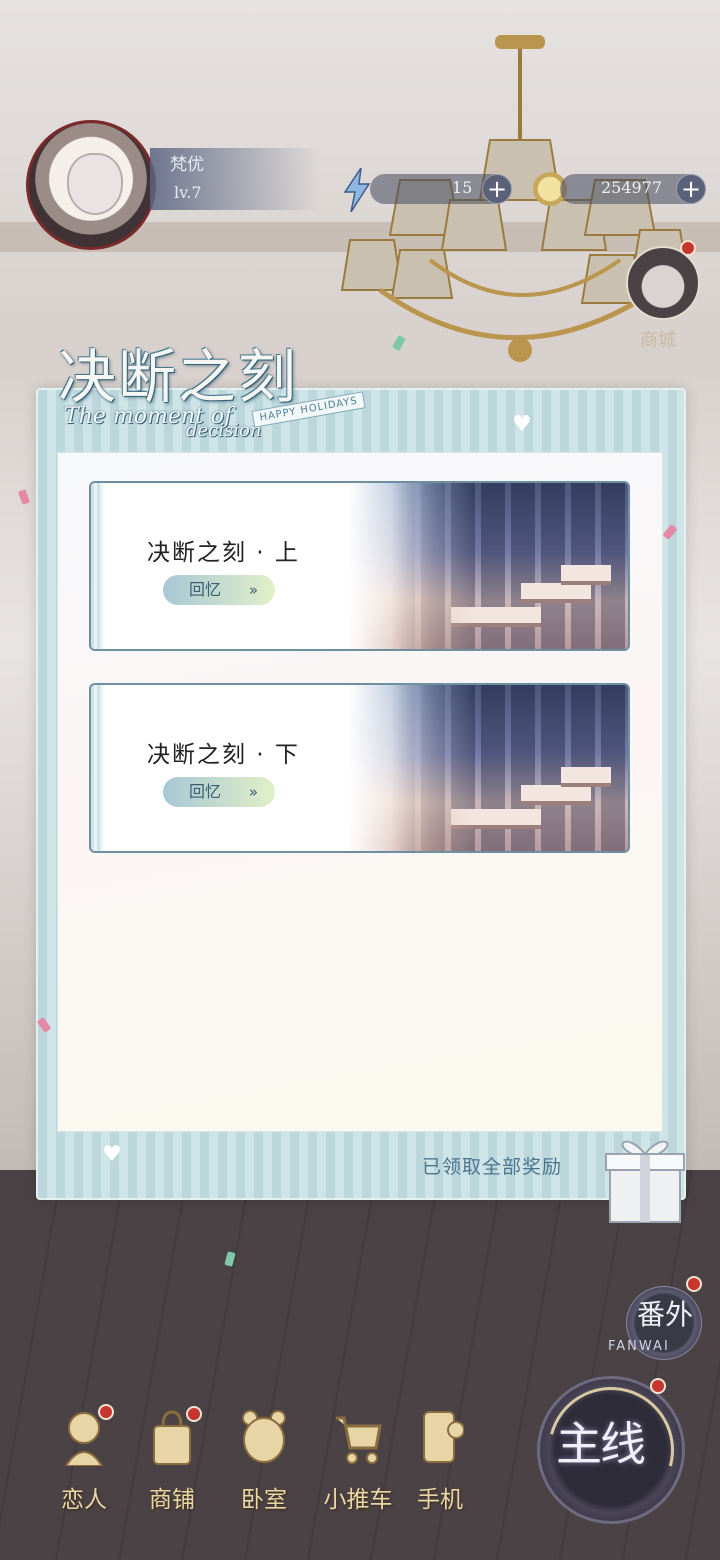 This screenshot has height=1560, width=720. Describe the element at coordinates (223, 755) in the screenshot. I see `chapter-title: 决断之刻 · 下` at that location.